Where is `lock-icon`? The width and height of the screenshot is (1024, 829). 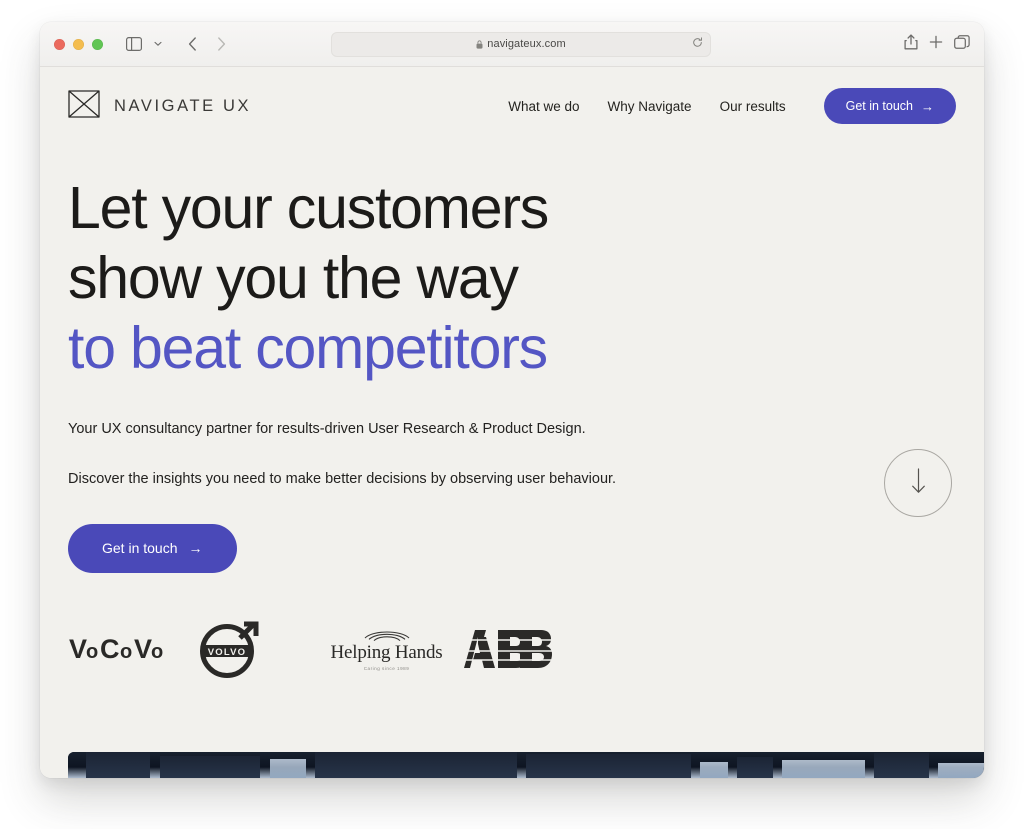
lock-icon is located at coordinates (479, 44).